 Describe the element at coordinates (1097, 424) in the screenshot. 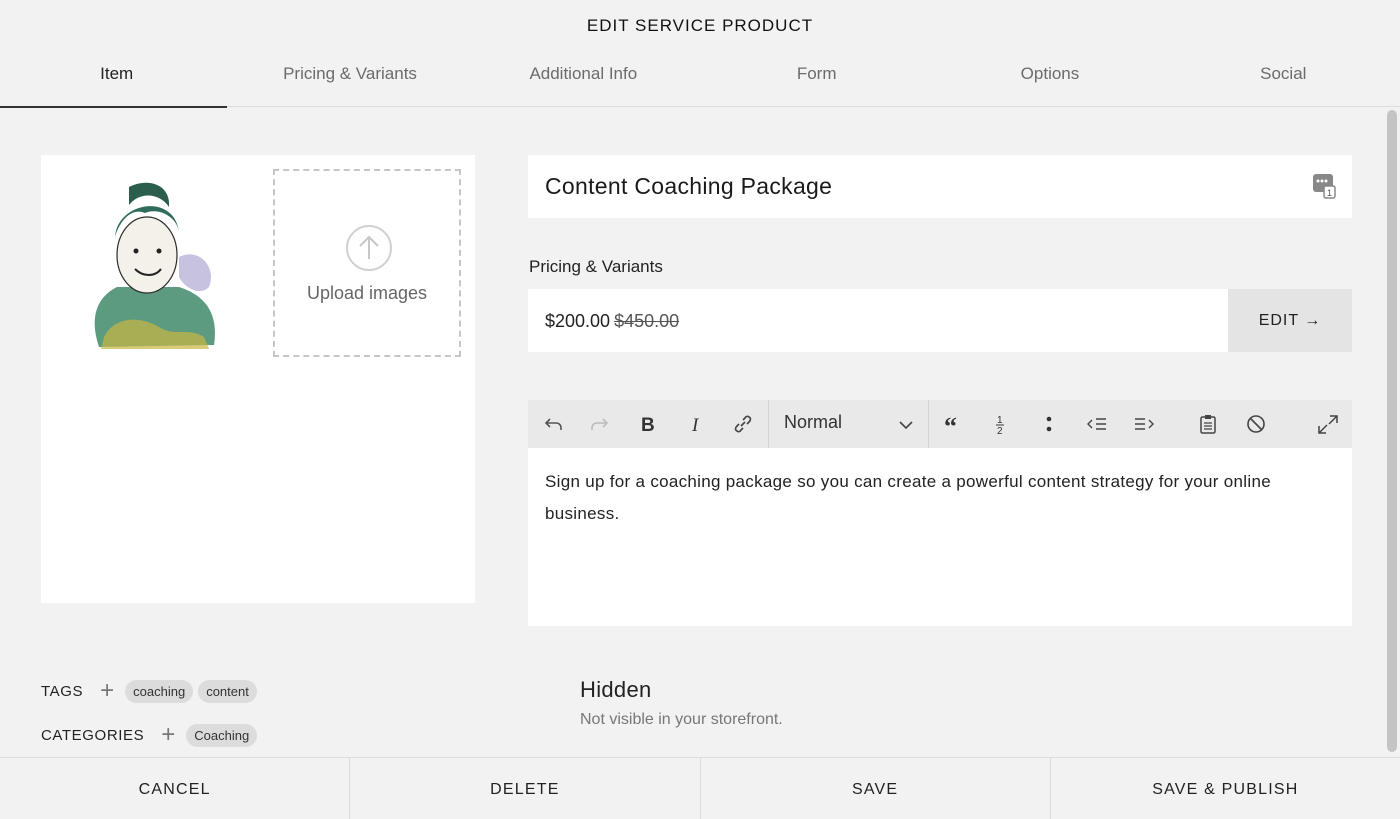

I see `outdent-icon` at that location.